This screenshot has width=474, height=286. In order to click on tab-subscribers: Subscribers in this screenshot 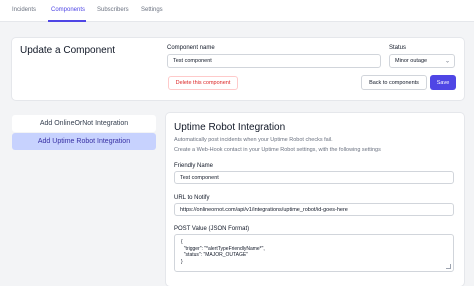, I will do `click(113, 10)`.